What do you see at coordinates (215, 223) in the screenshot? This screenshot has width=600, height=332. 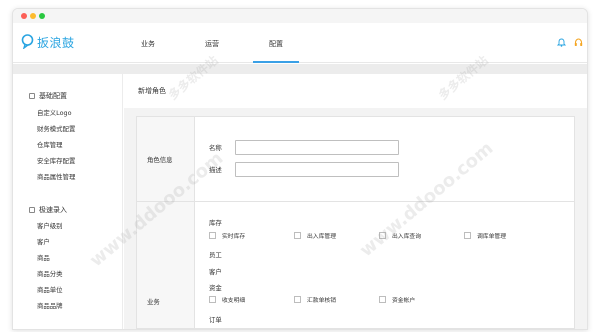 I see `section-inventory: 库存` at bounding box center [215, 223].